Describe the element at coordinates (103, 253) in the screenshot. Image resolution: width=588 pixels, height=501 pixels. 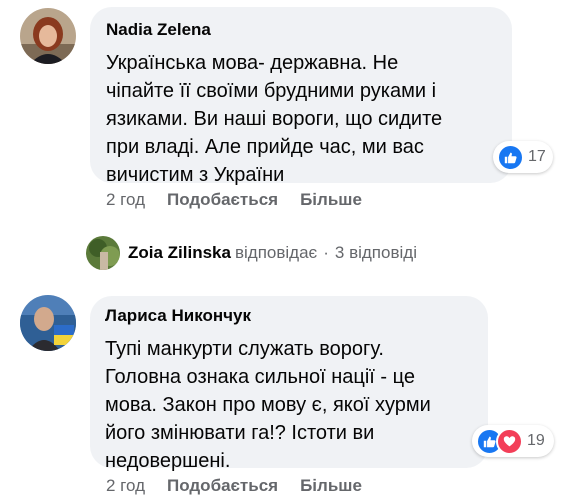
I see `avatar-zoia-zilinska` at that location.